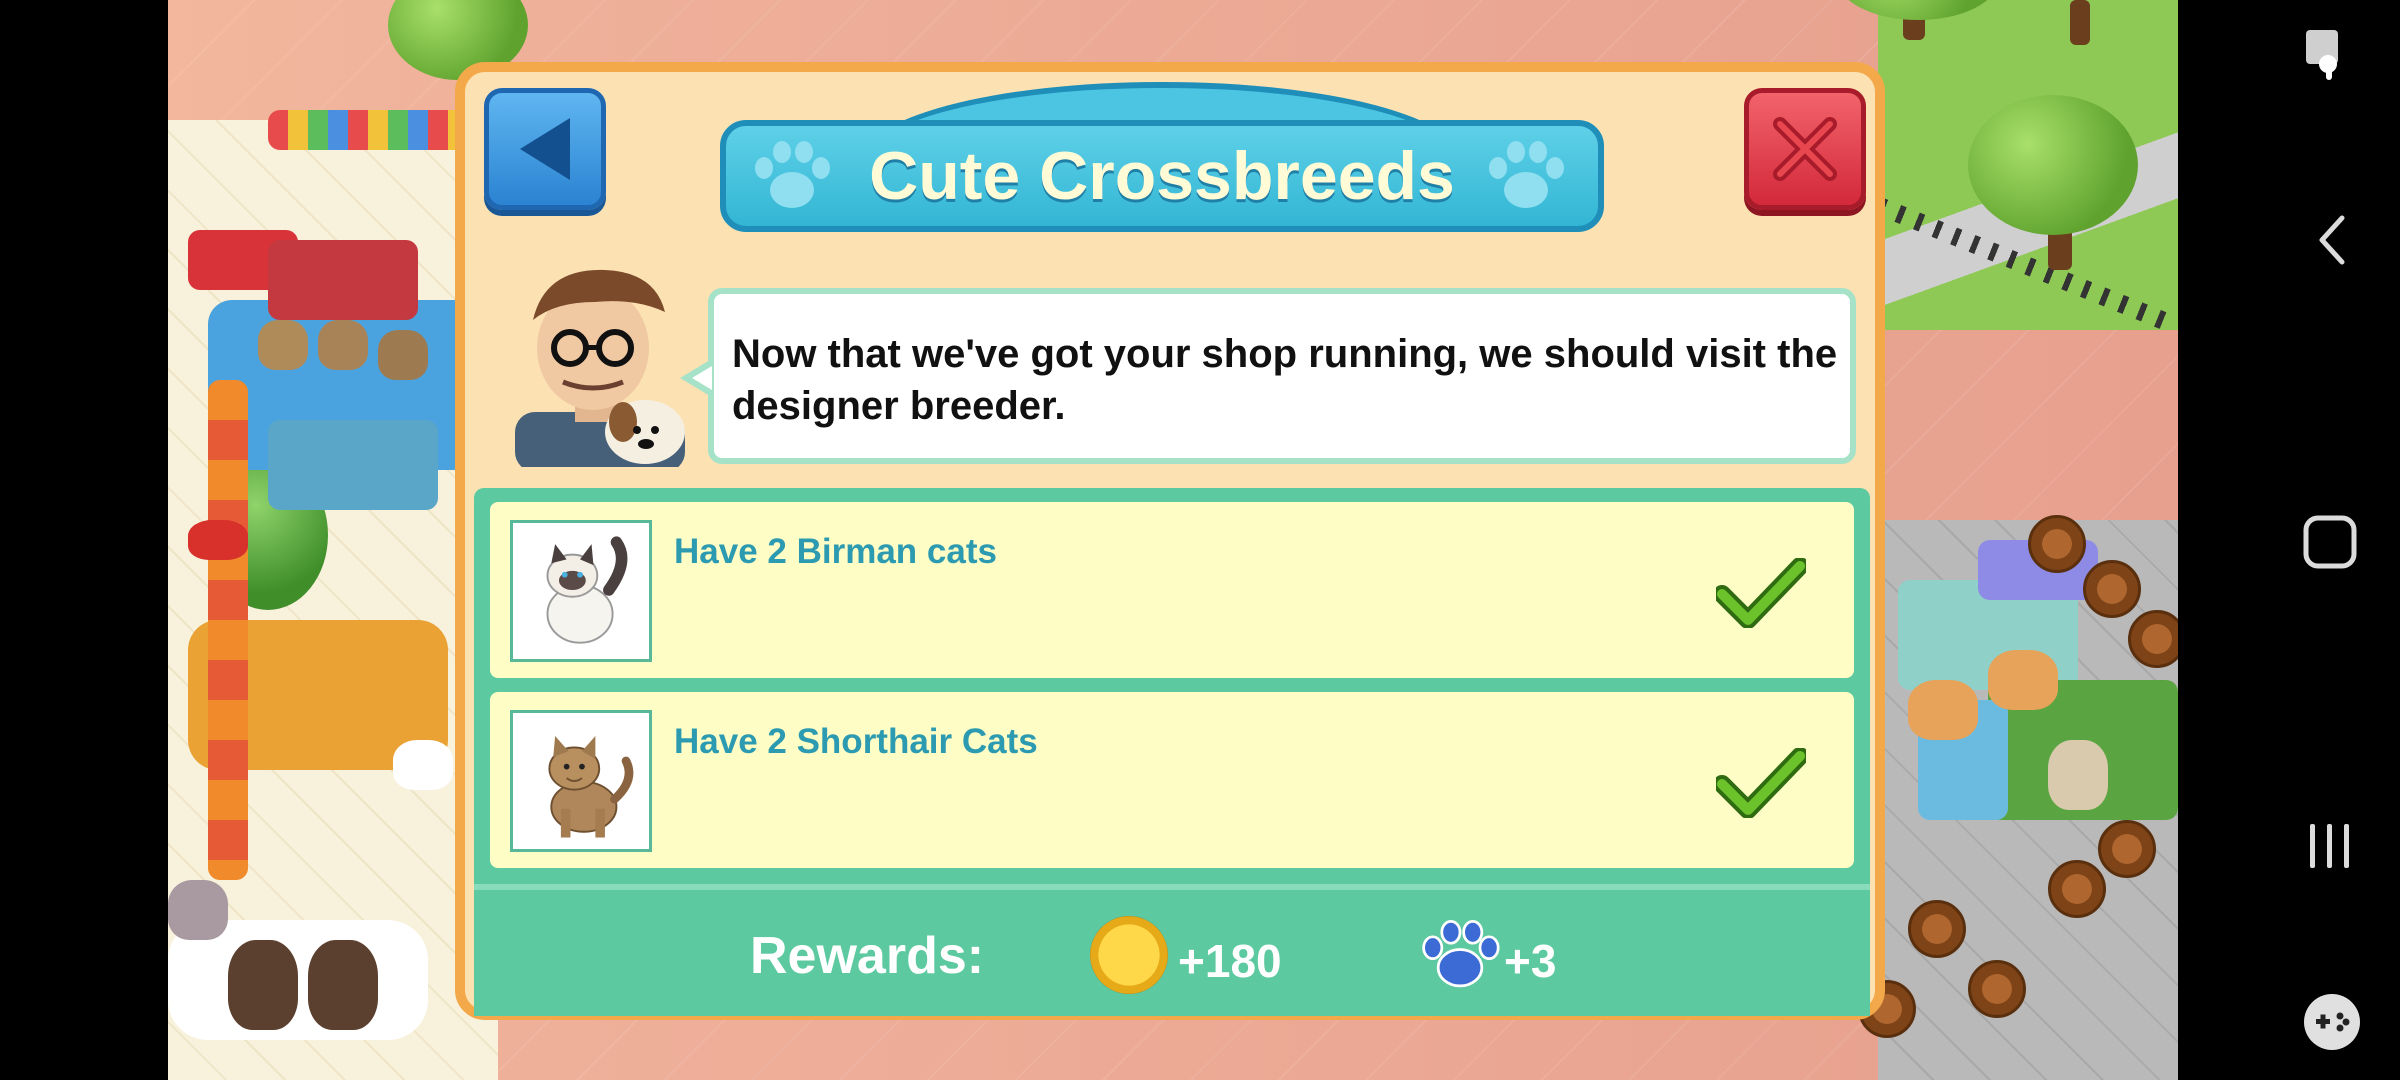  I want to click on shorthair-cat-icon, so click(591, 786).